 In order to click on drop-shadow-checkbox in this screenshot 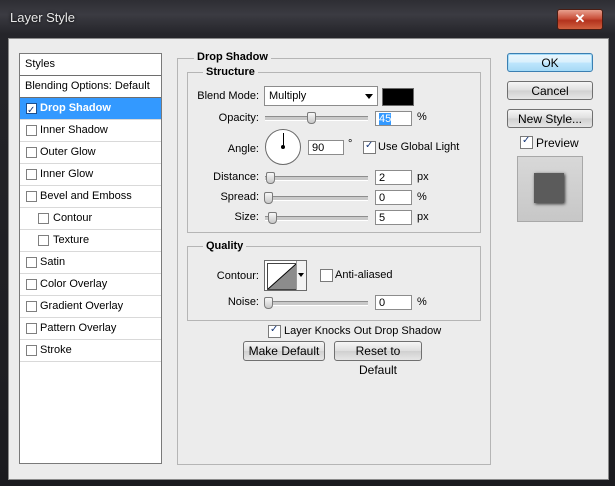, I will do `click(31, 110)`.